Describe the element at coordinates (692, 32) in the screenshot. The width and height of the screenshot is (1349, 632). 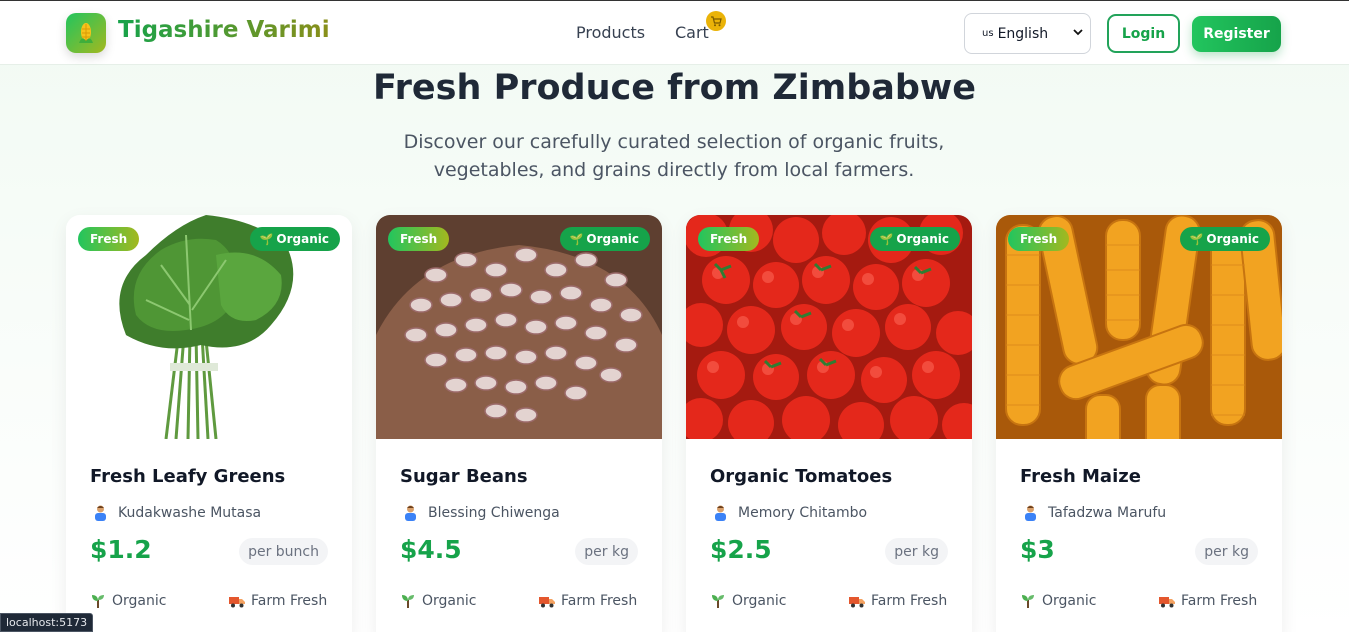
I see `nav-cart-link: Cart` at that location.